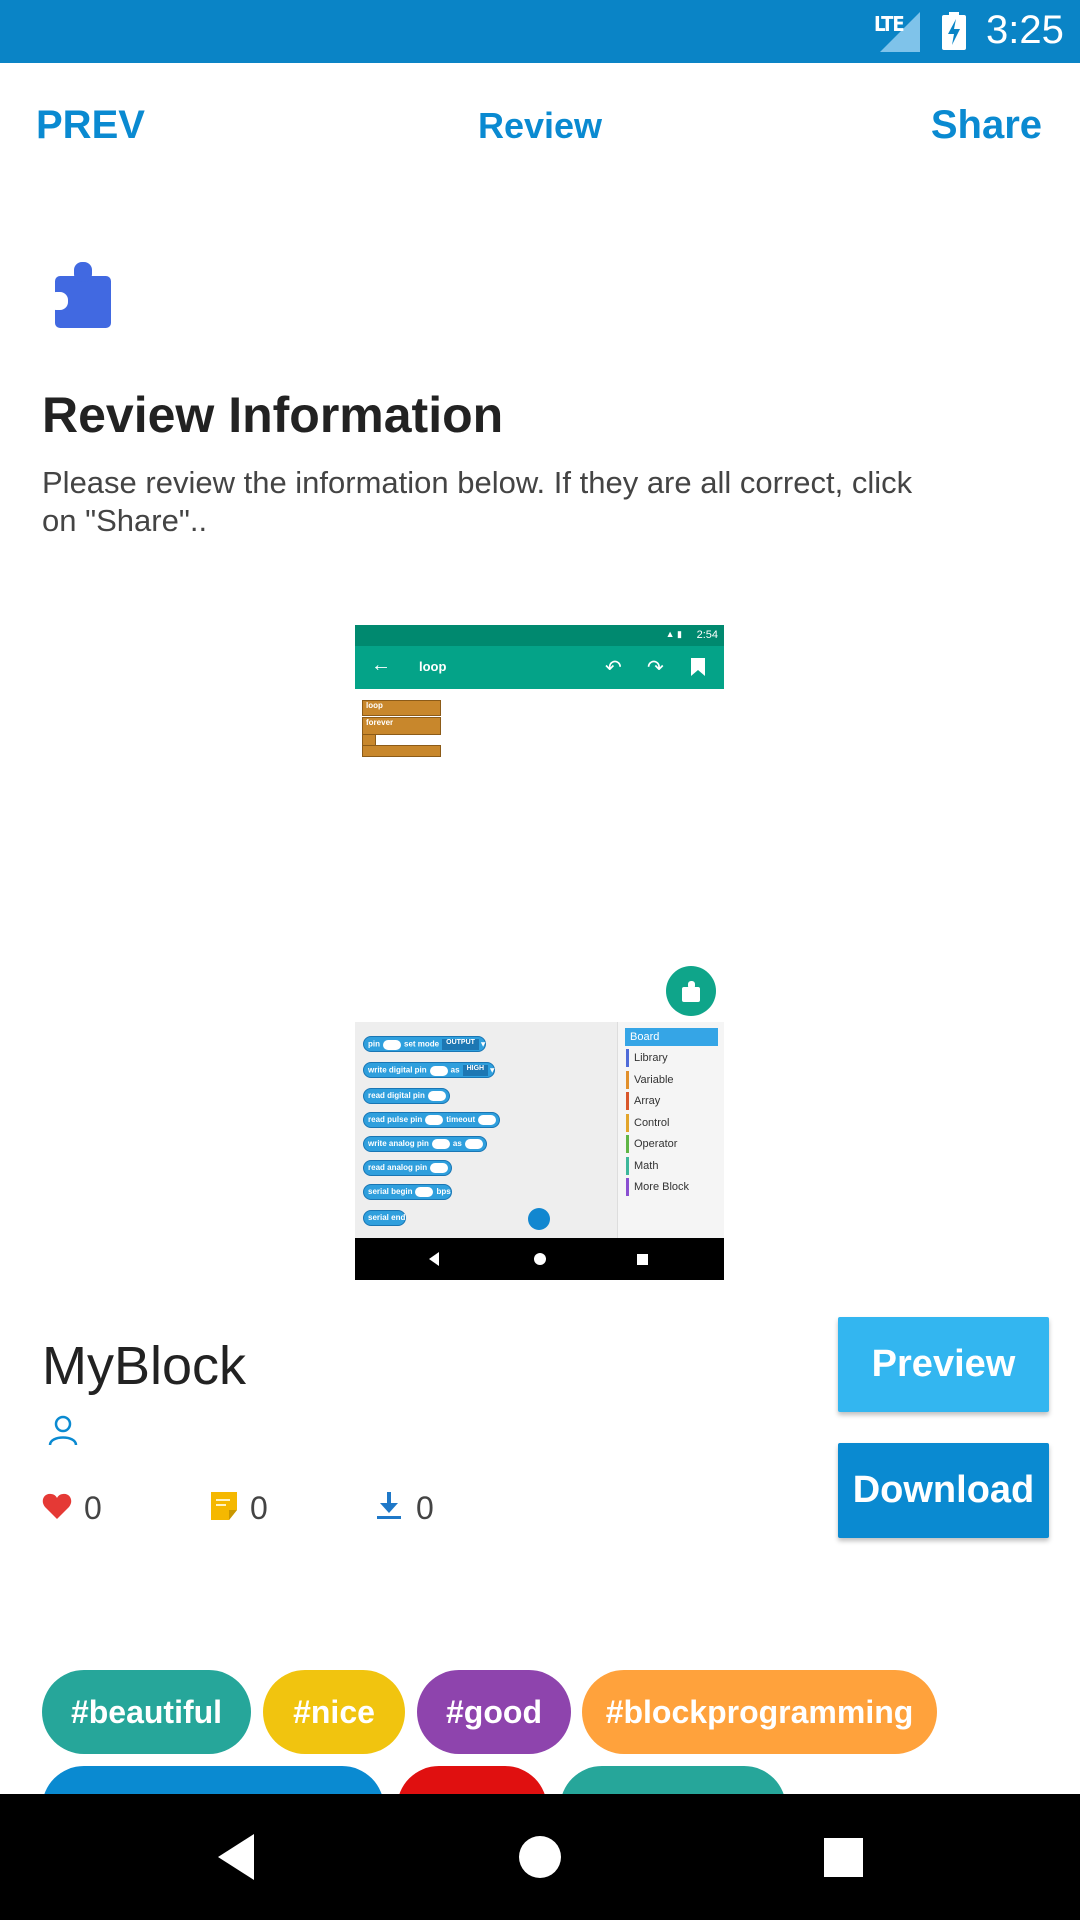 The height and width of the screenshot is (1920, 1080). What do you see at coordinates (395, 1120) in the screenshot?
I see `palette-block-label: read pulse pin` at bounding box center [395, 1120].